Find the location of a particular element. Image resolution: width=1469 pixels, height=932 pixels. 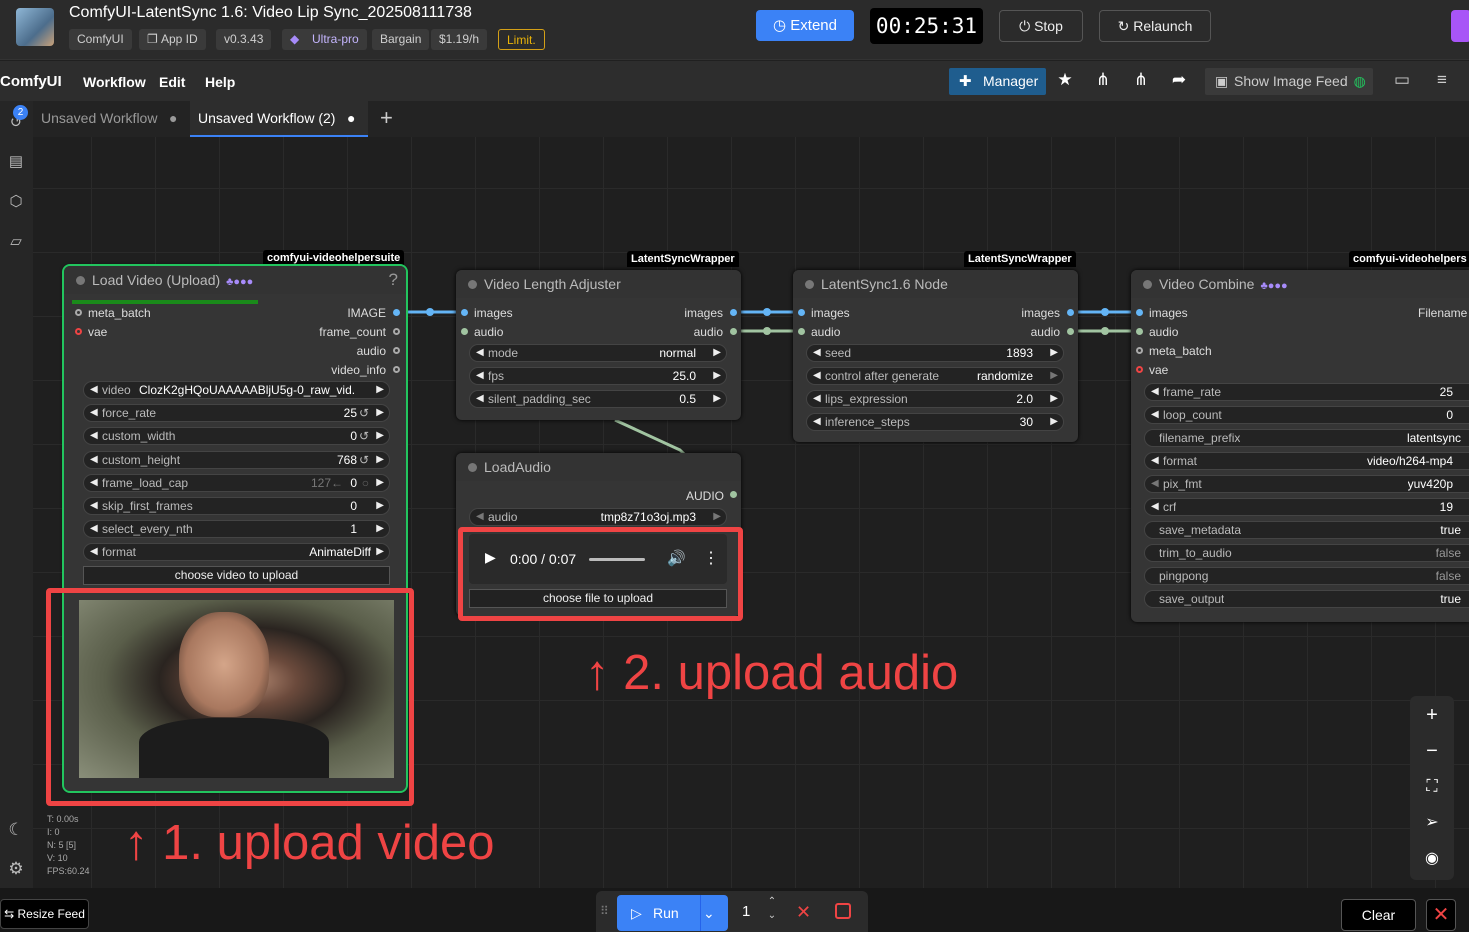

widget-mode: ◀ mode normal ▶ is located at coordinates (598, 353).